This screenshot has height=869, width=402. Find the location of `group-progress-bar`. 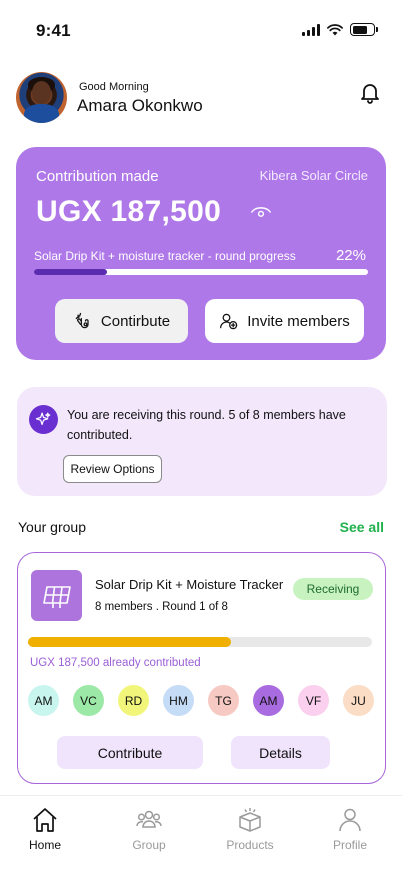

group-progress-bar is located at coordinates (200, 642).